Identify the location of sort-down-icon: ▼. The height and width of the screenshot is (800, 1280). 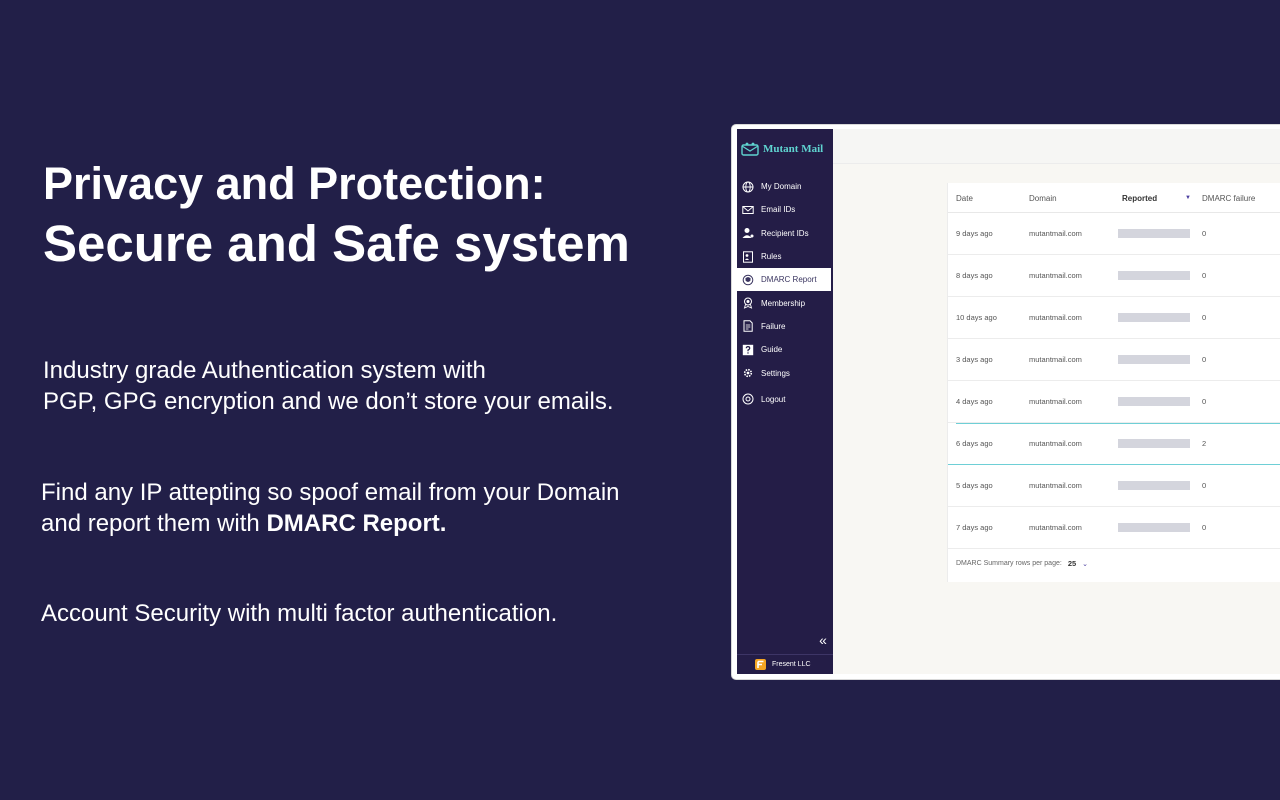
(1188, 198).